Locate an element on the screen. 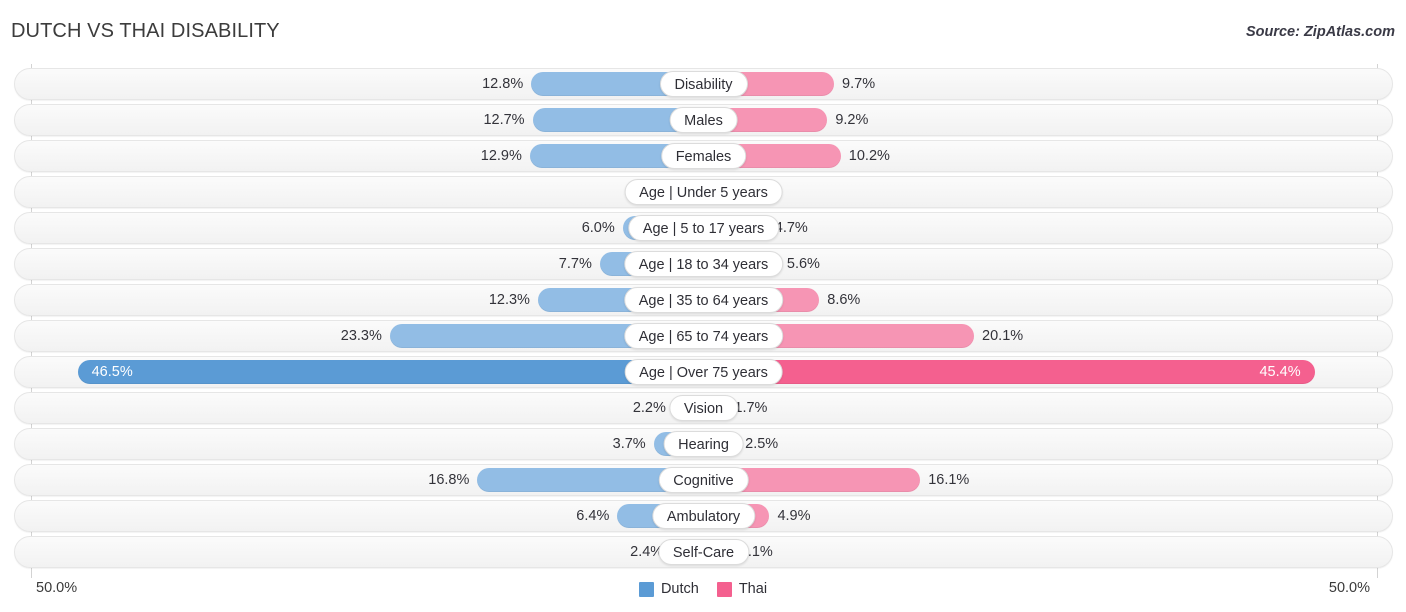 This screenshot has height=612, width=1406. chart-row: 46.5% 45.4% Age | Over 75 years is located at coordinates (703, 372).